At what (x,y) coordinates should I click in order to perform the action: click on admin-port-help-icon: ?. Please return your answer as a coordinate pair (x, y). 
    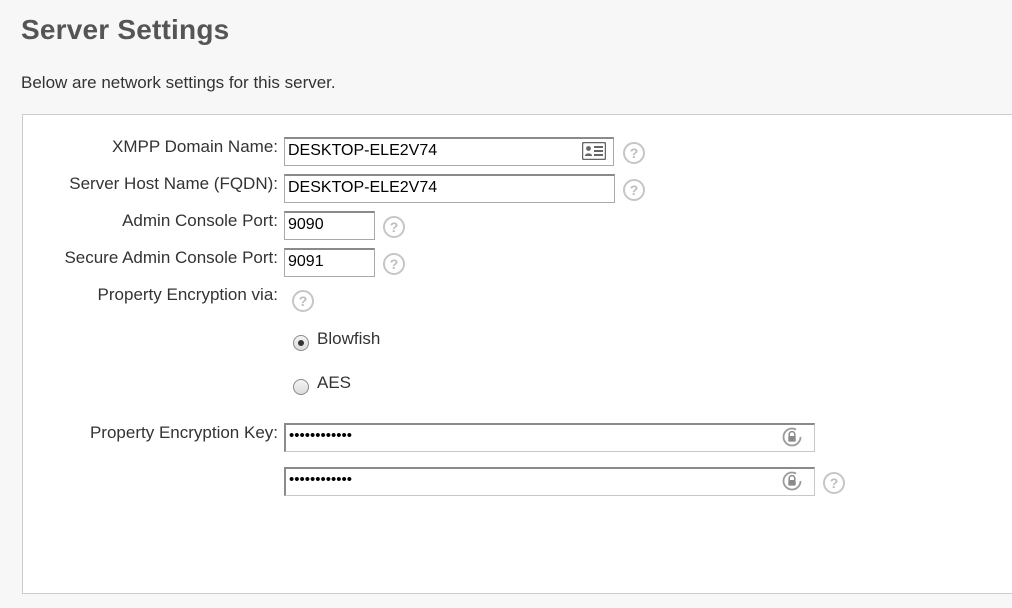
    Looking at the image, I should click on (394, 227).